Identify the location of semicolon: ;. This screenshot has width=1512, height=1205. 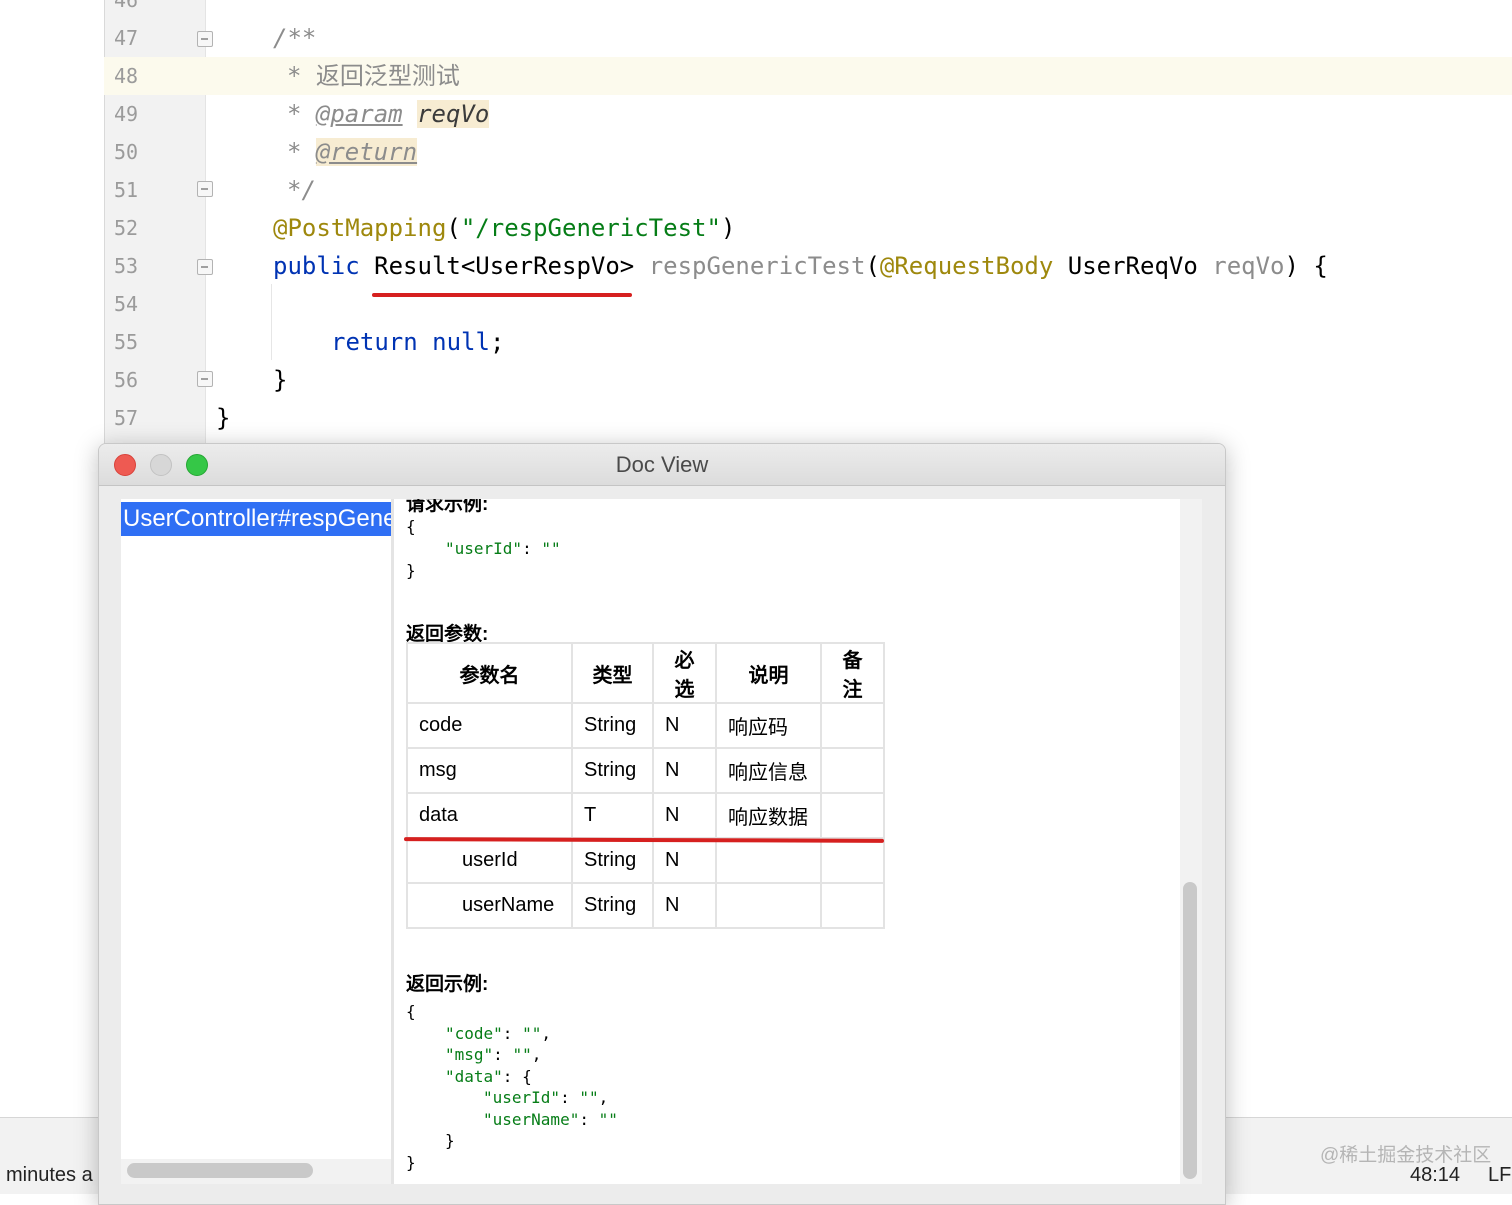
(497, 342).